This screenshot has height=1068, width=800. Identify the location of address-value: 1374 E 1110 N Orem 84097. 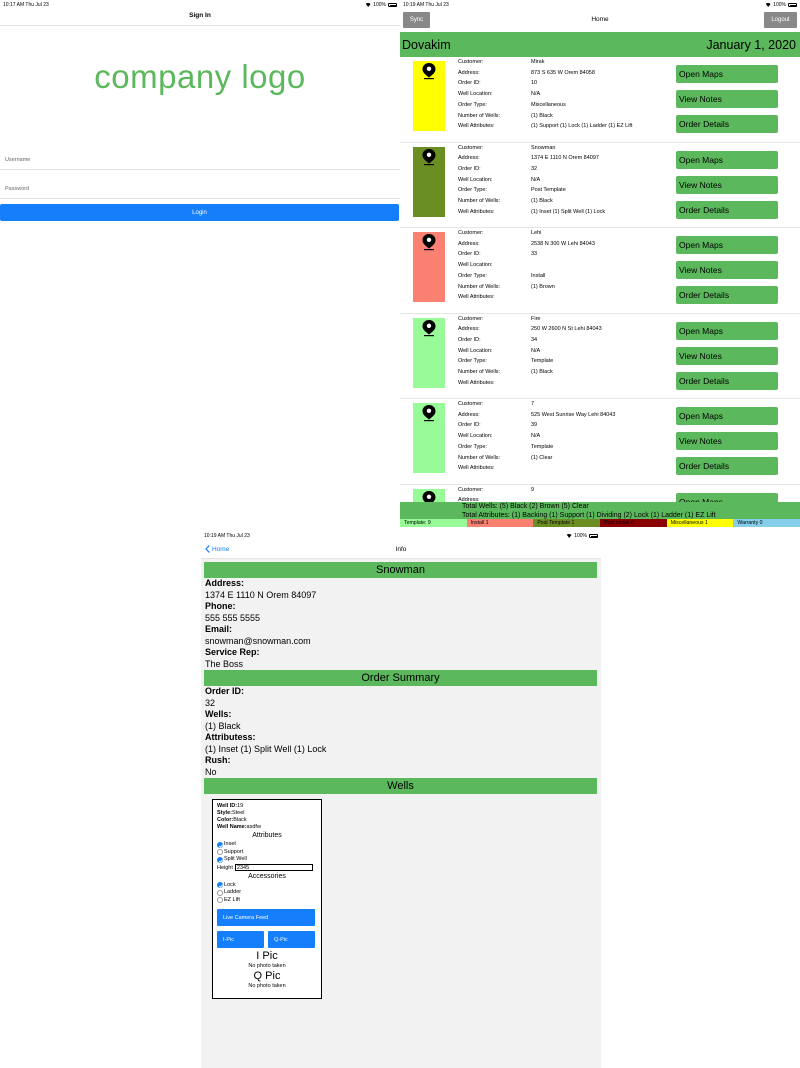
(565, 158).